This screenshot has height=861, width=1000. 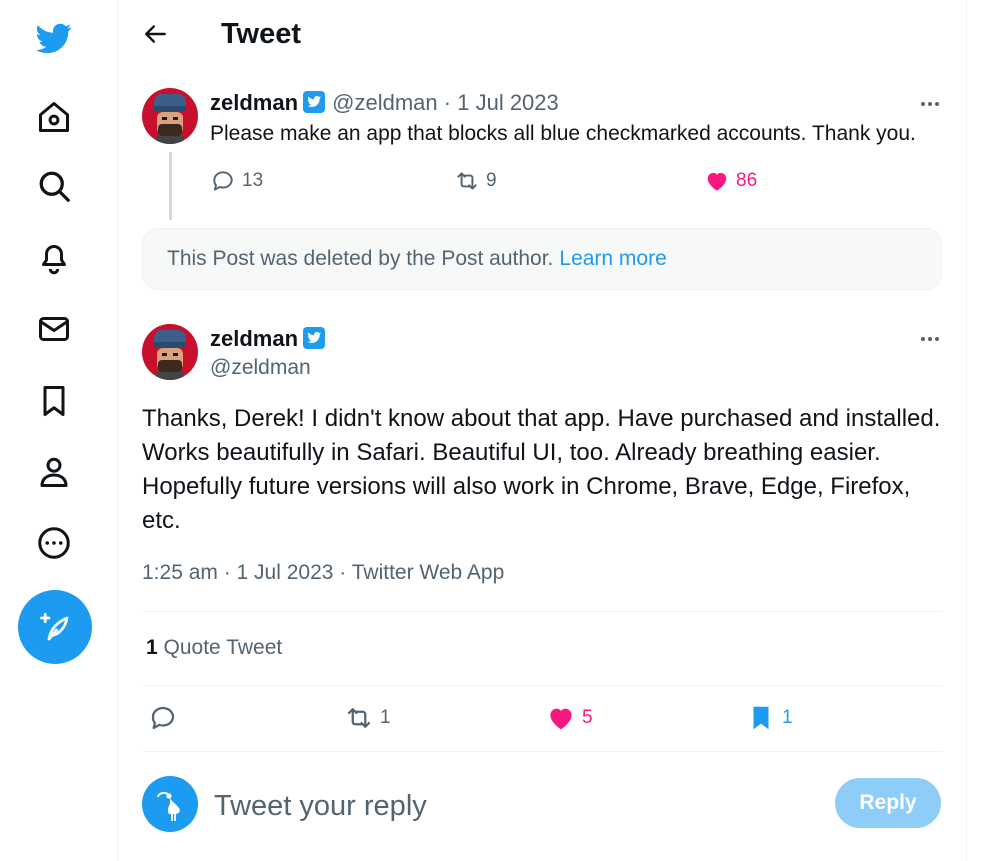 I want to click on tweet-date: 1 Jul 2023, so click(x=508, y=102).